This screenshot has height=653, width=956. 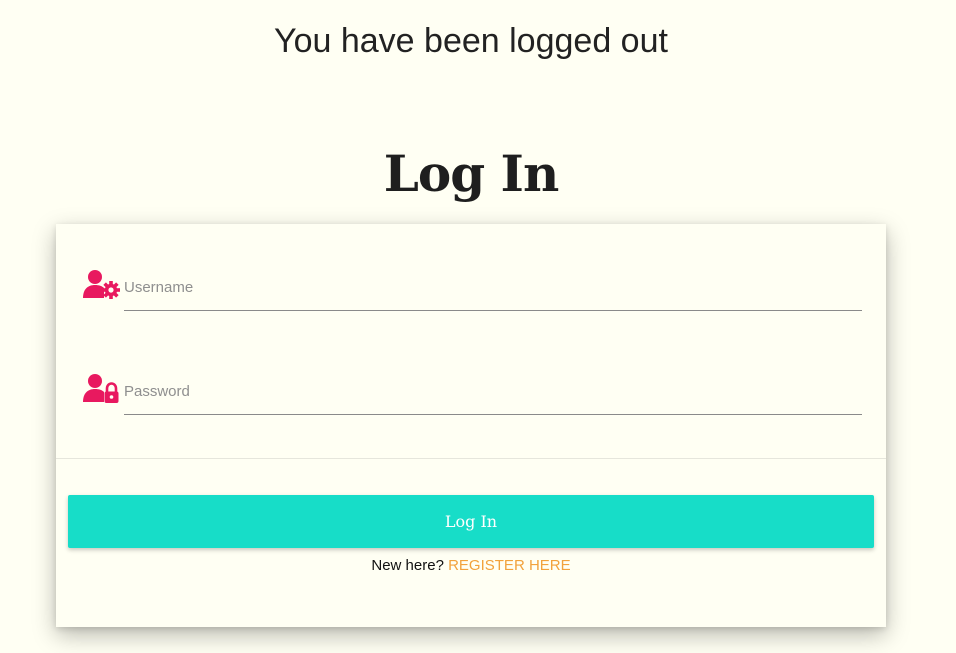 I want to click on password-input, so click(x=493, y=391).